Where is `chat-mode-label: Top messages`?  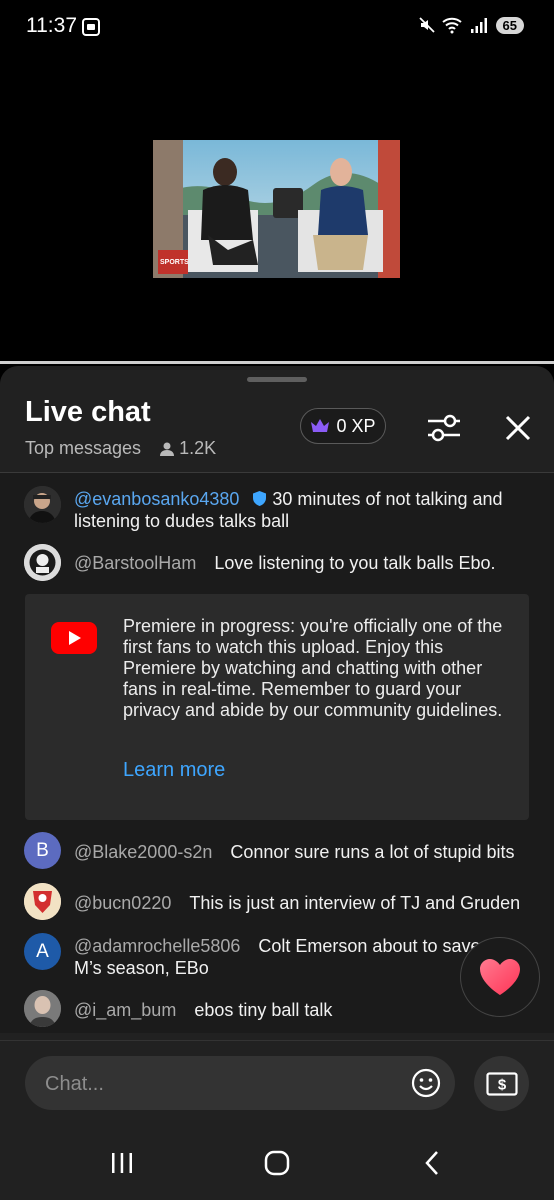
chat-mode-label: Top messages is located at coordinates (83, 448).